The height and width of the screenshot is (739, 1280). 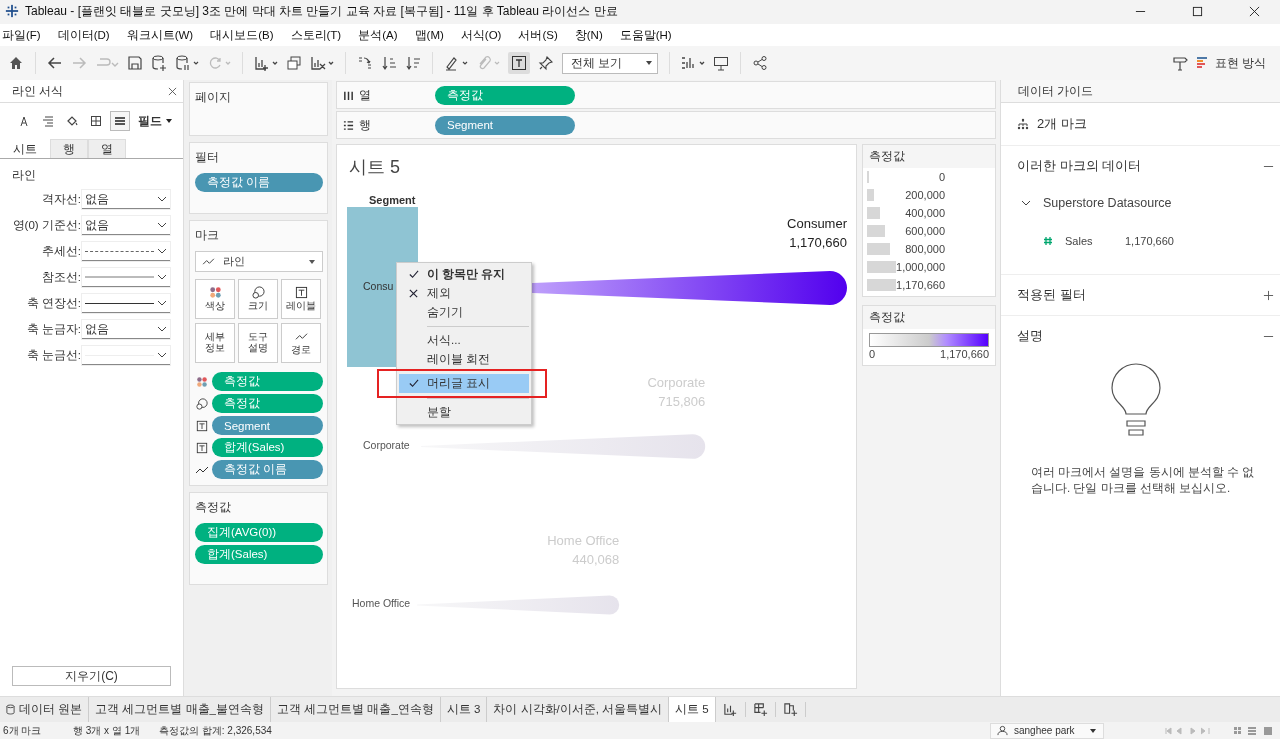 I want to click on menu-item: 서버(S), so click(x=538, y=35).